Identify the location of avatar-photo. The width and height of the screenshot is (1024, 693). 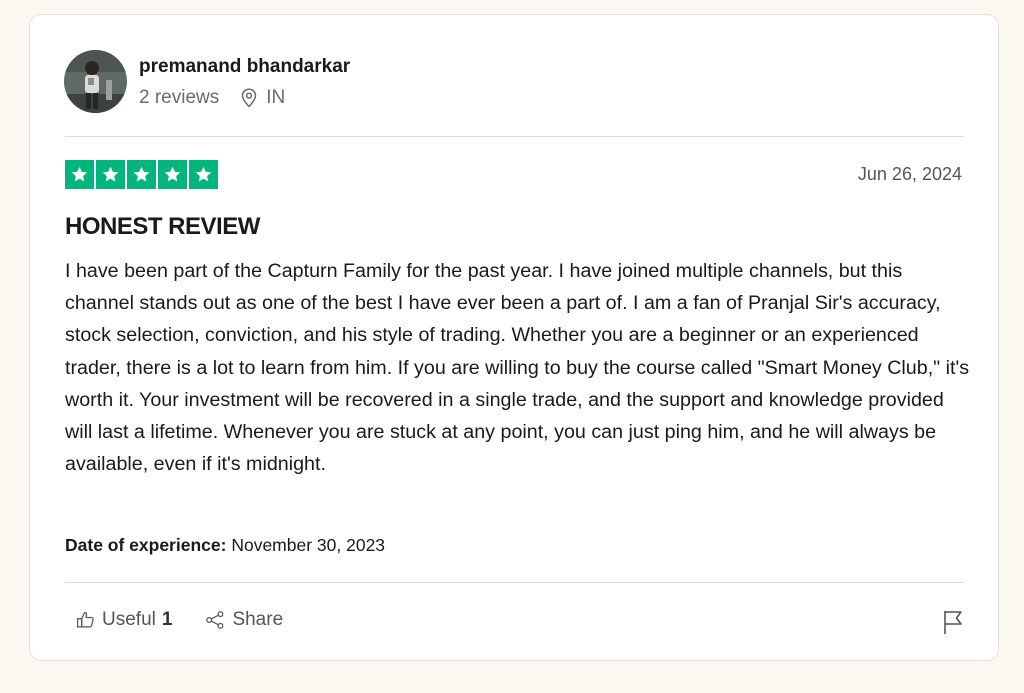
(95, 81).